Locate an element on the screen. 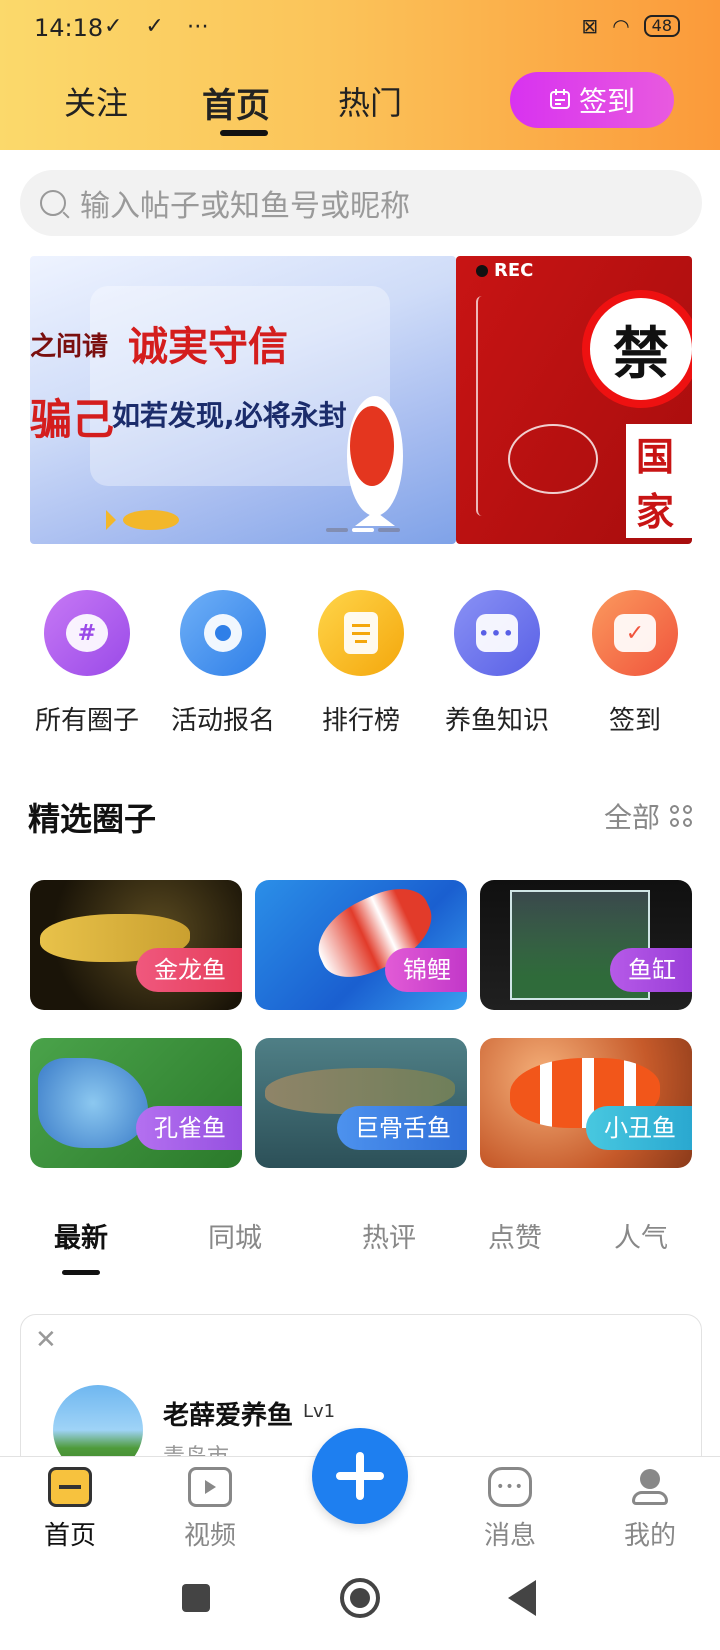 The width and height of the screenshot is (720, 1650). circle-card-aquarium: 鱼缸 is located at coordinates (586, 945).